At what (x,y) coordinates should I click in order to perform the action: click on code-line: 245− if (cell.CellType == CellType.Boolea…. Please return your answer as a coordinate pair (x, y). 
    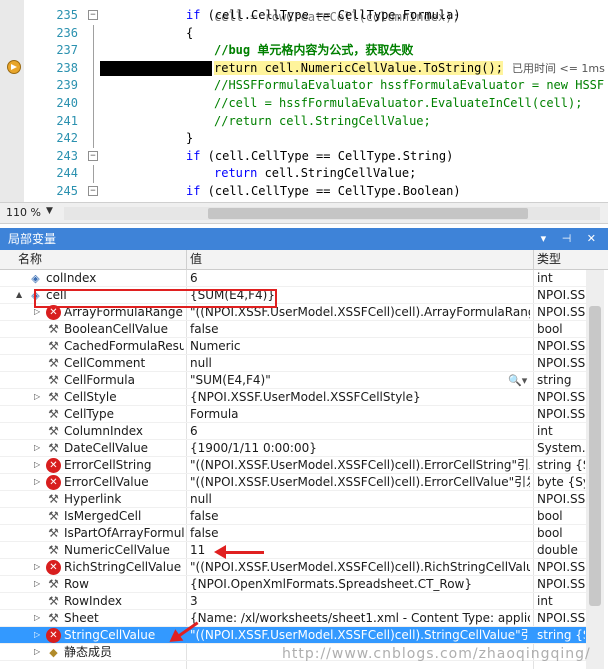
    Looking at the image, I should click on (304, 192).